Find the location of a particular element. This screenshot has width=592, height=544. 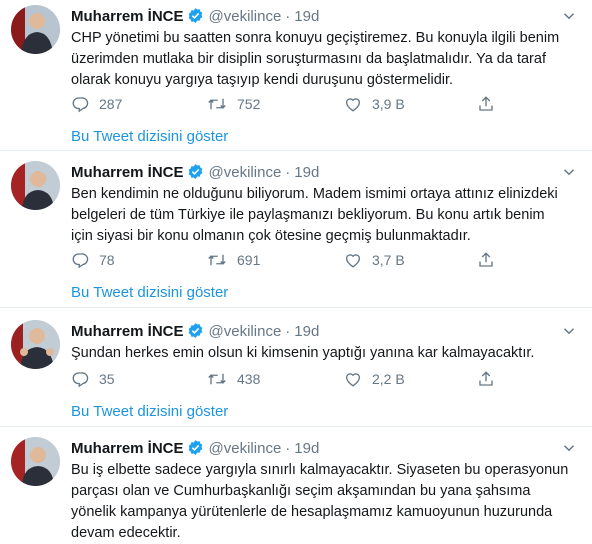

reply-count: 35 is located at coordinates (107, 379).